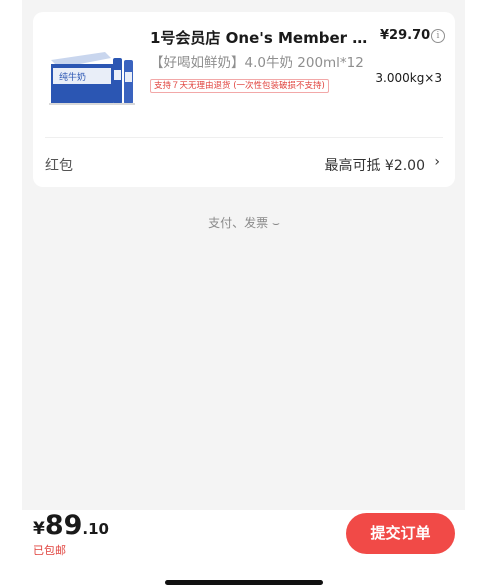 The width and height of the screenshot is (496, 585). I want to click on currency-symbol: ¥, so click(39, 529).